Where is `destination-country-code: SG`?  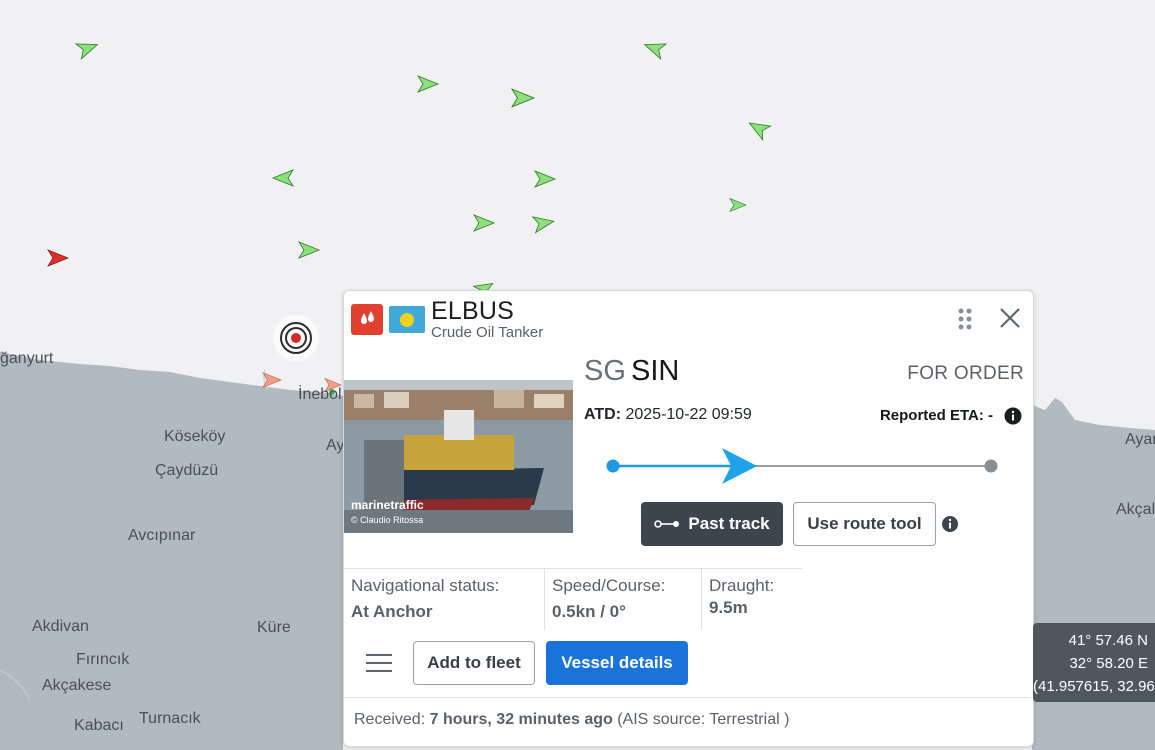 destination-country-code: SG is located at coordinates (605, 371).